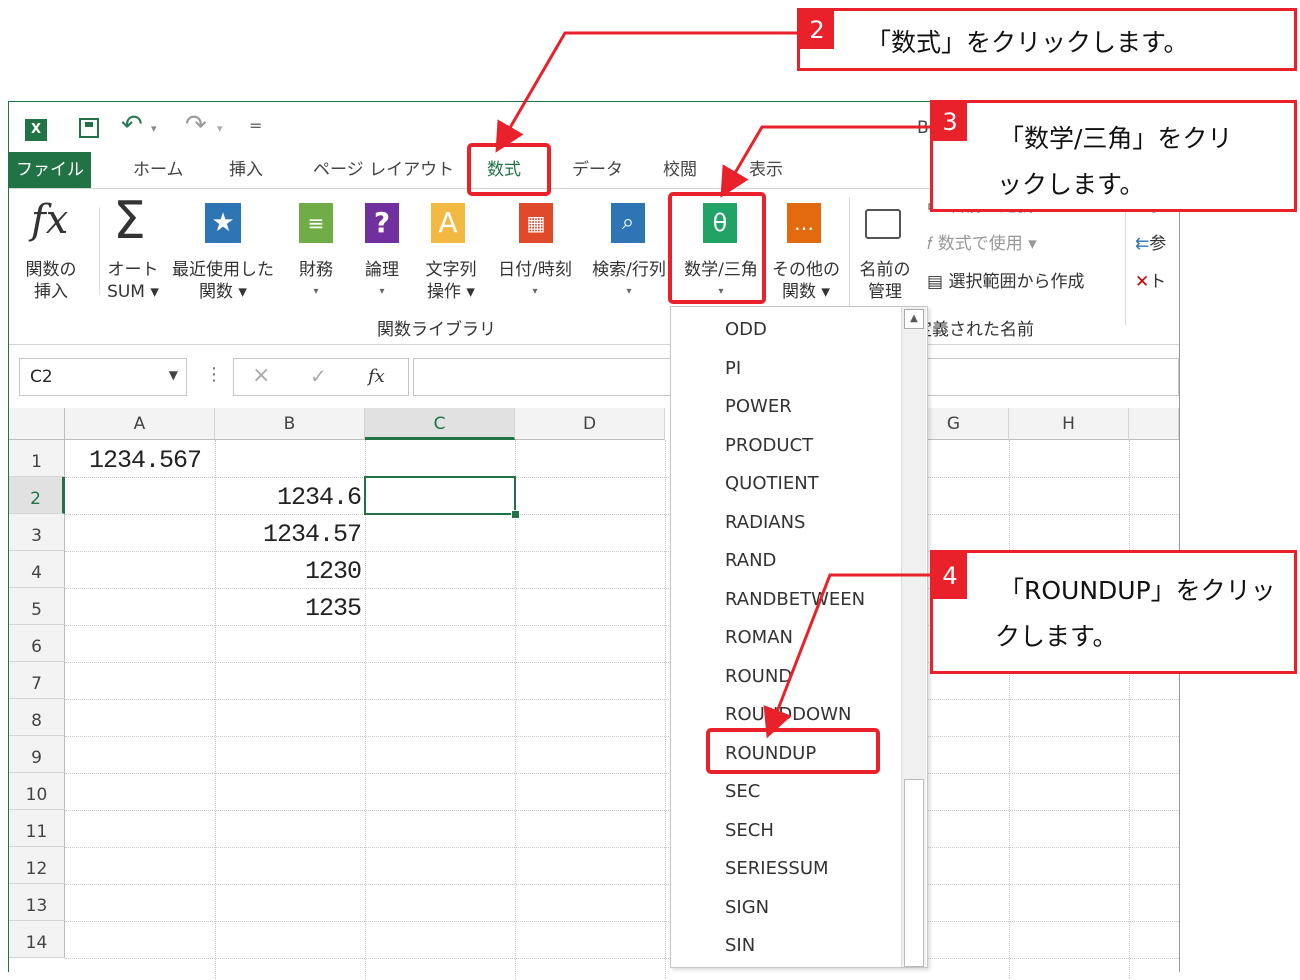  I want to click on callout-step-4: 4 「ROUNDUP」をクリッ クします。, so click(1113, 612).